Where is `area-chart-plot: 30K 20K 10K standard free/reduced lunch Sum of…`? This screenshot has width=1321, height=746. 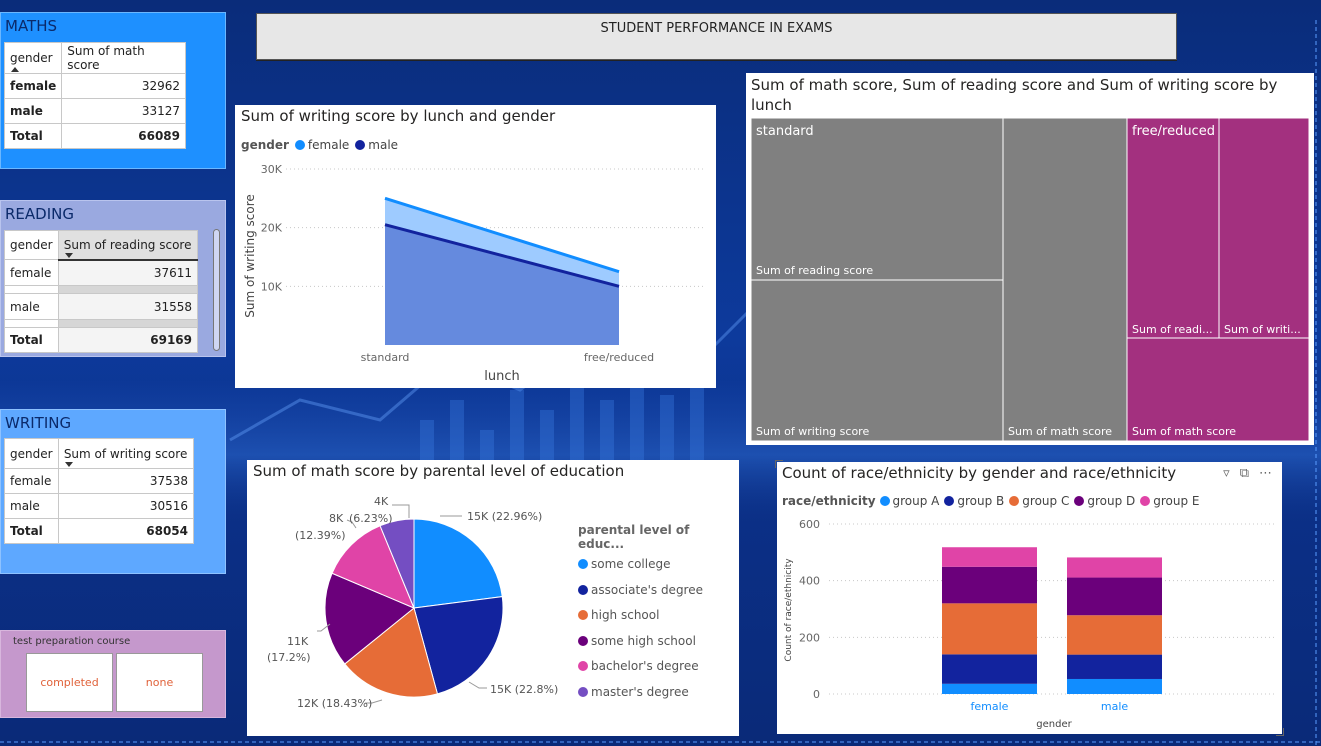
area-chart-plot: 30K 20K 10K standard free/reduced lunch Sum of… is located at coordinates (474, 273).